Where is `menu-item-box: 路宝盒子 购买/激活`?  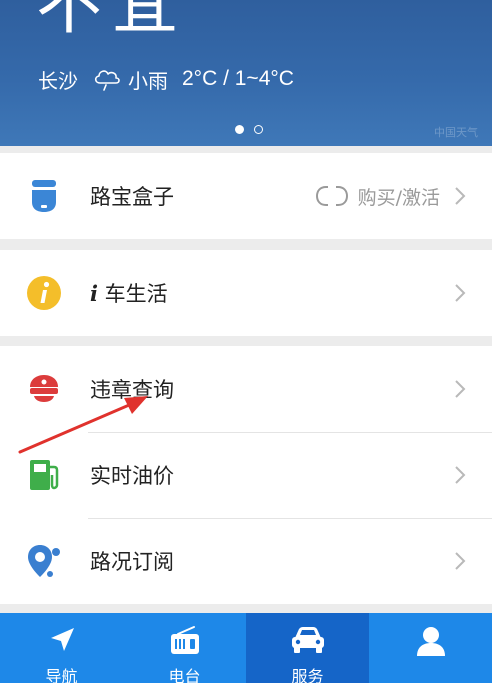
menu-item-box: 路宝盒子 购买/激活 is located at coordinates (246, 196).